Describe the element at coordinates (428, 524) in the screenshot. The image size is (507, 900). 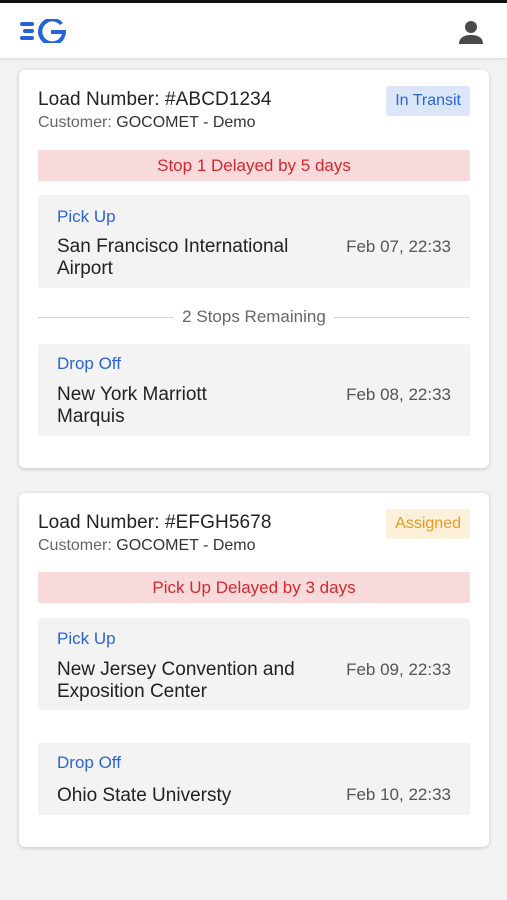
I see `status-badge: Assigned` at that location.